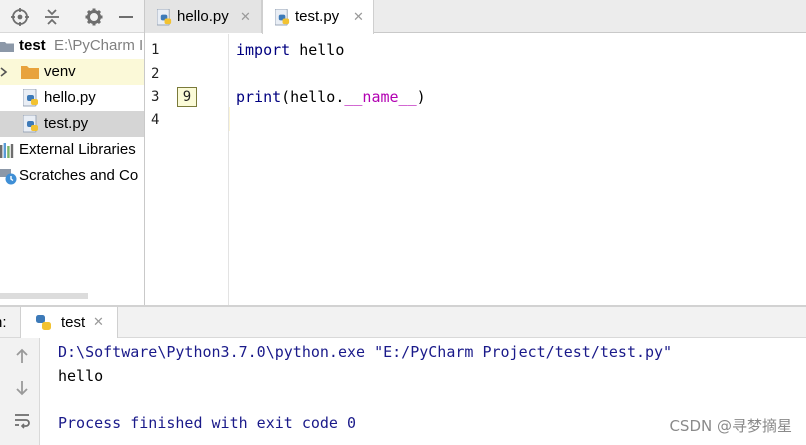 The width and height of the screenshot is (806, 445). Describe the element at coordinates (20, 17) in the screenshot. I see `locate-target-icon` at that location.